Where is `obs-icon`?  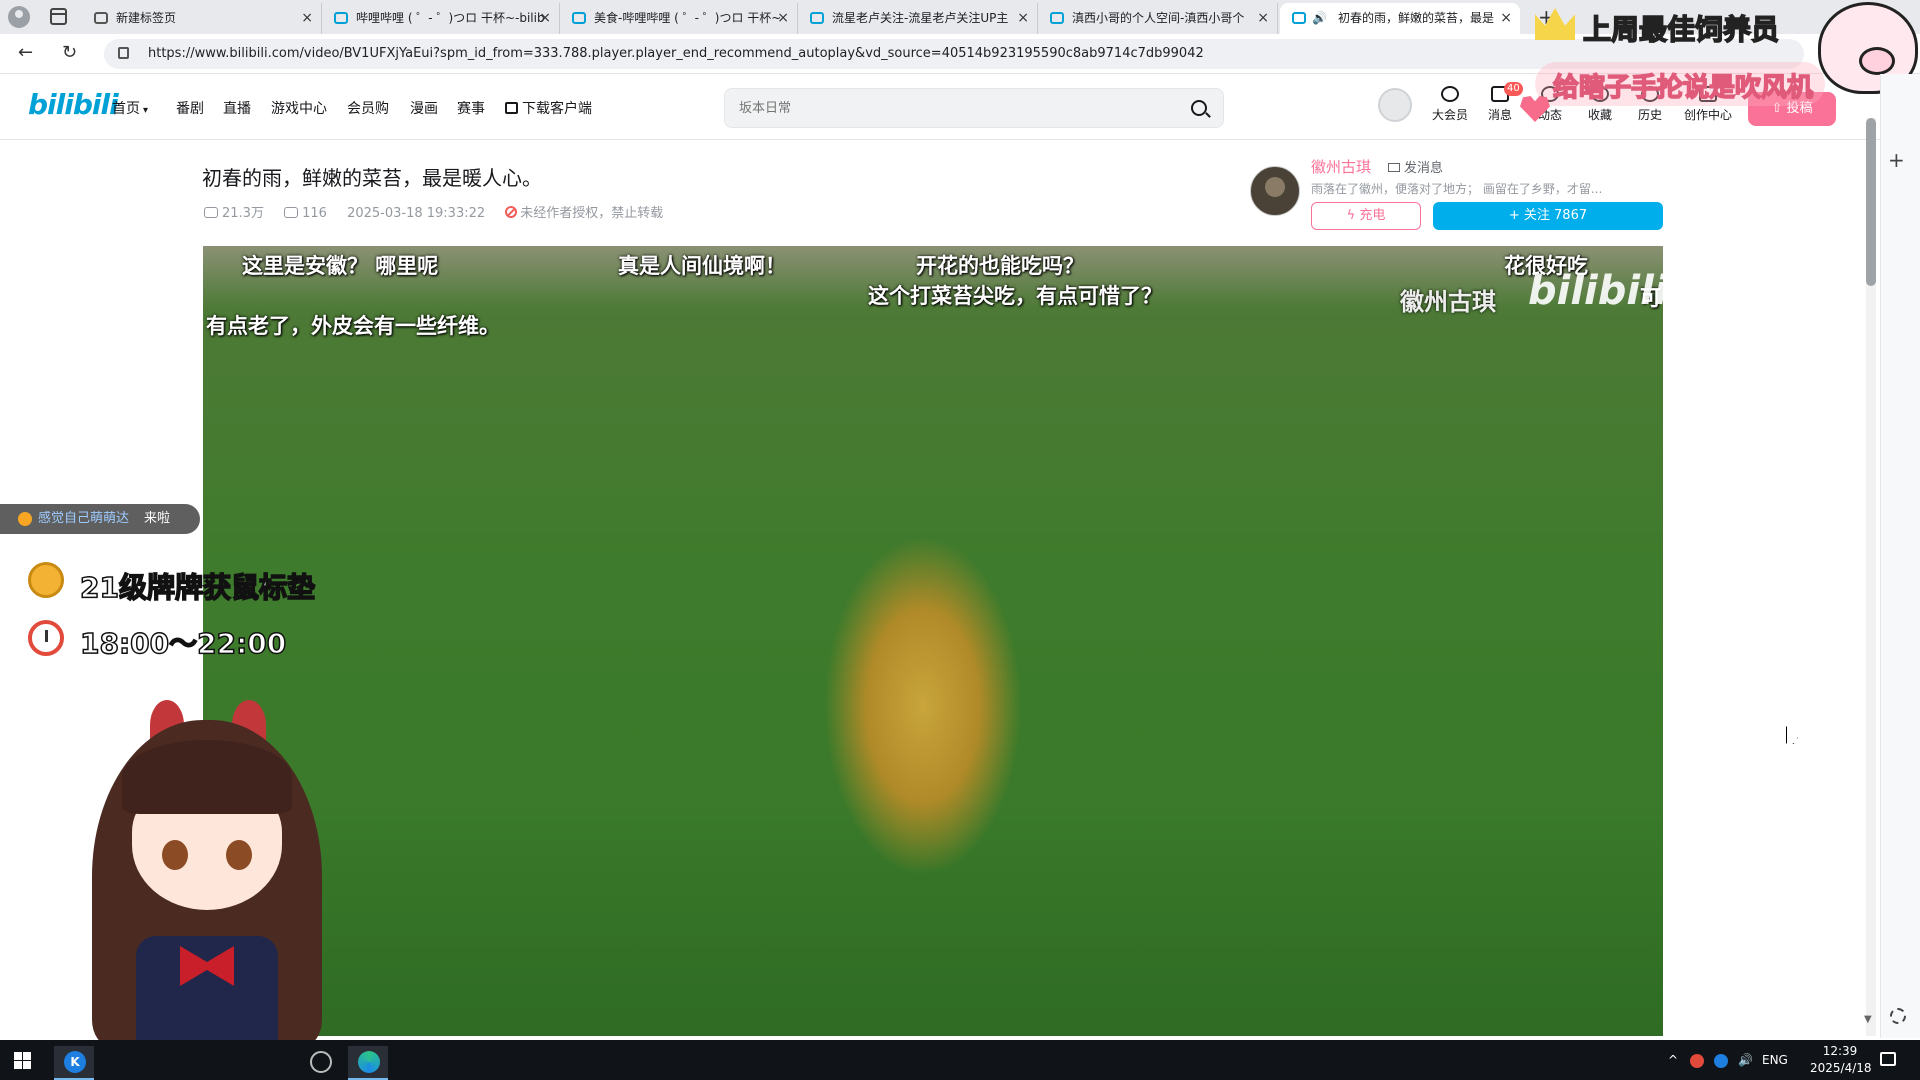
obs-icon is located at coordinates (321, 1062).